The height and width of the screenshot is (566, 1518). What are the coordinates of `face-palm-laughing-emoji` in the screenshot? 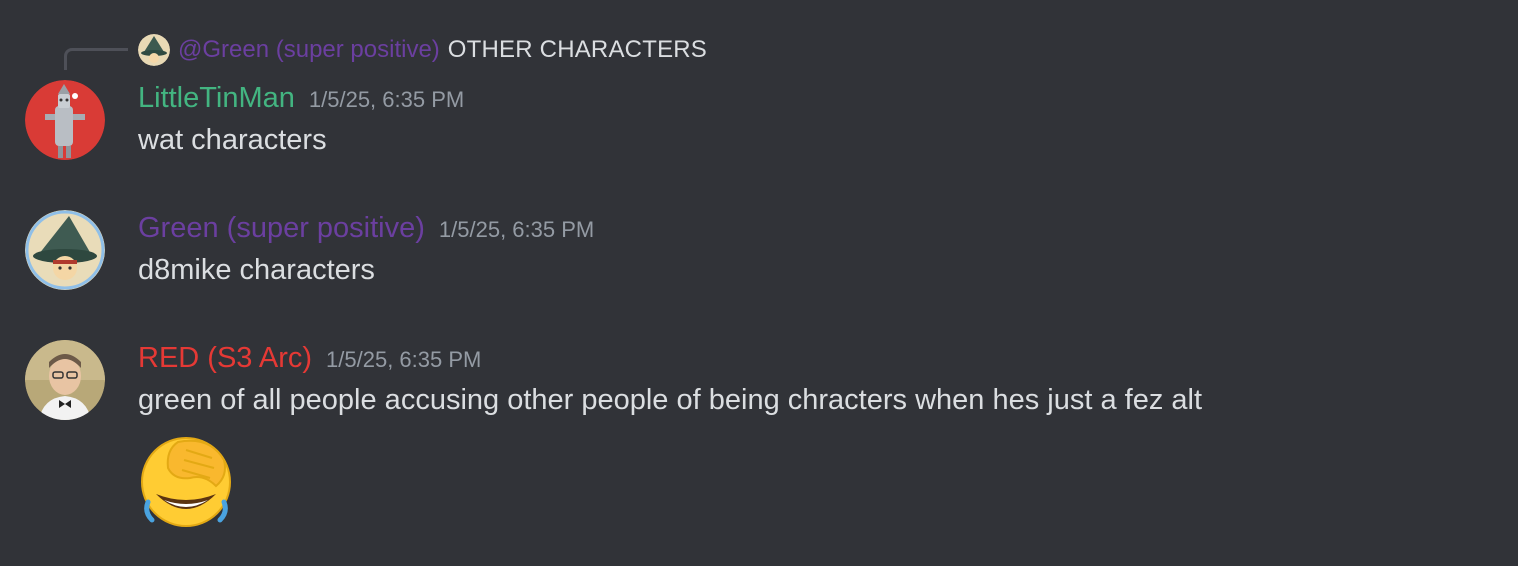 It's located at (186, 480).